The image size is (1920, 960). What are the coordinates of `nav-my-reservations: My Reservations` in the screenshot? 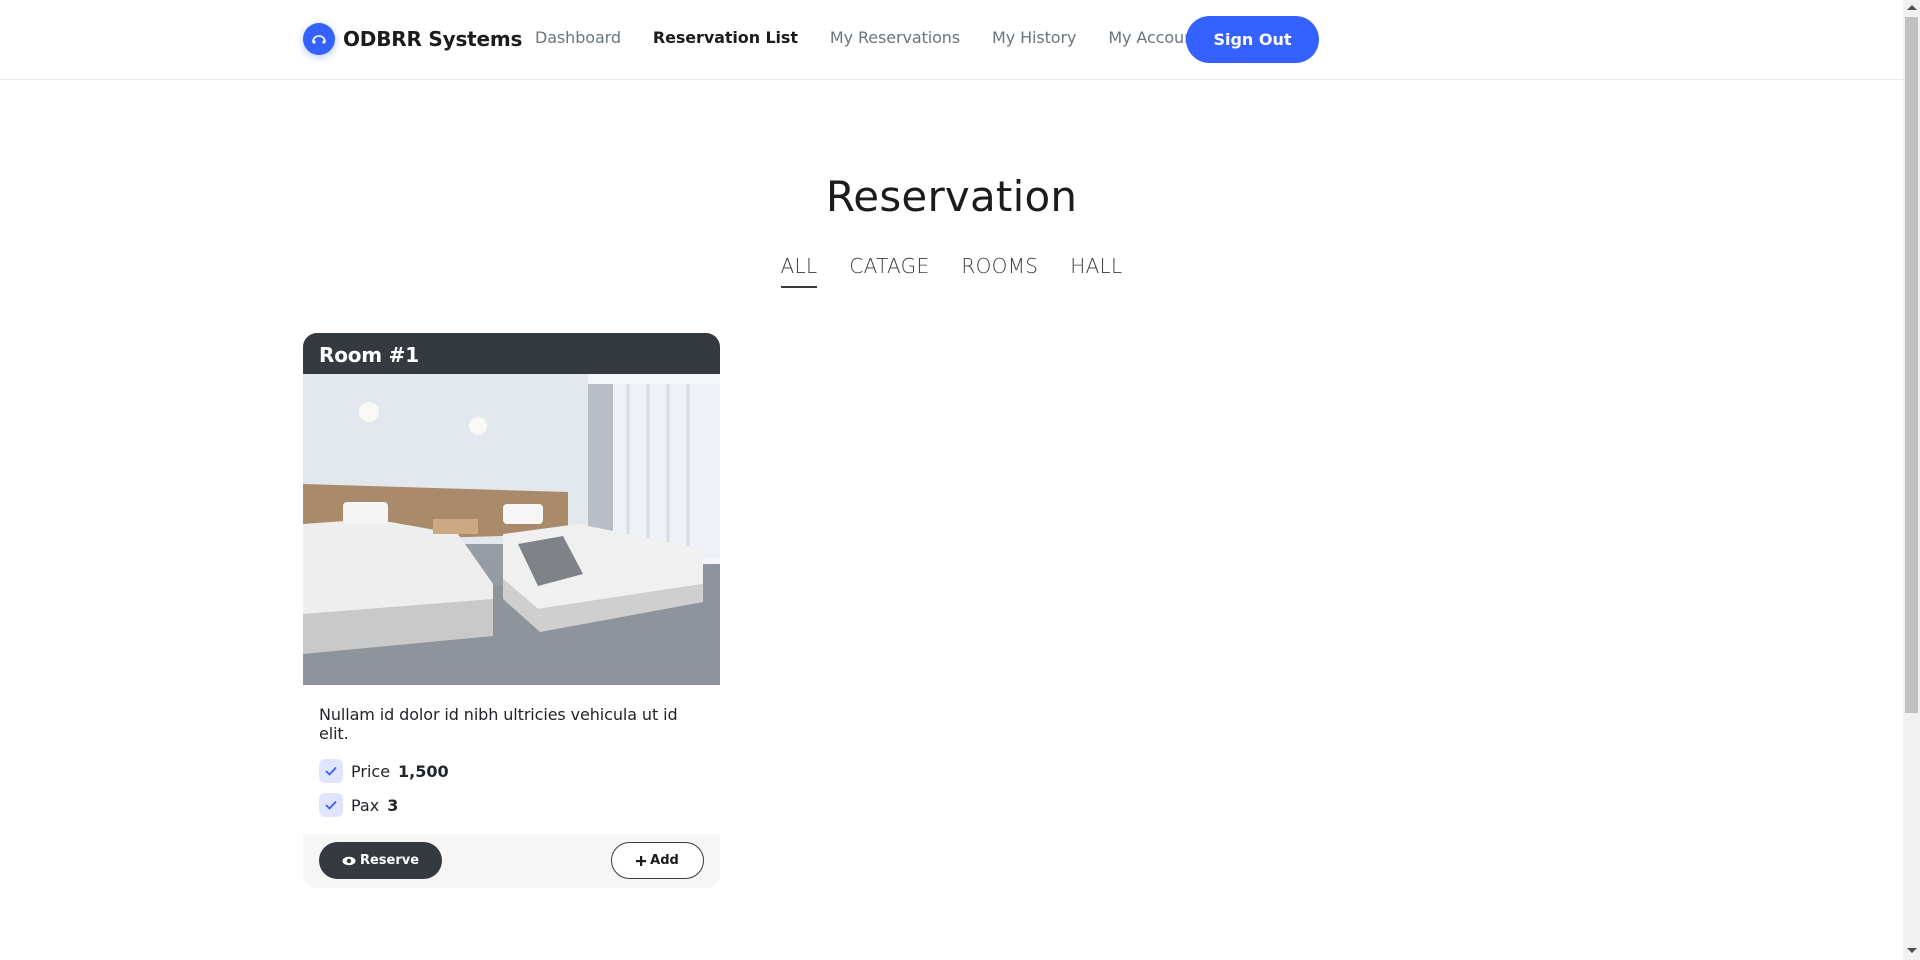 It's located at (895, 37).